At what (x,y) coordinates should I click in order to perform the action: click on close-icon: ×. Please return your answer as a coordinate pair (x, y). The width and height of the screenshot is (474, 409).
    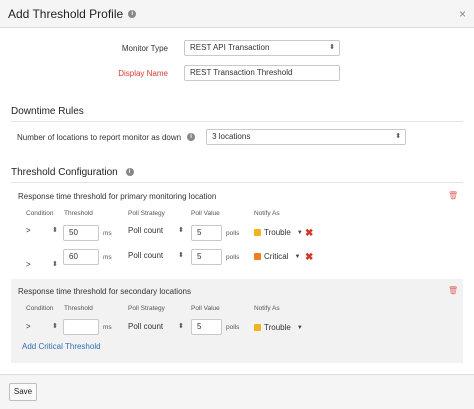
    Looking at the image, I should click on (462, 14).